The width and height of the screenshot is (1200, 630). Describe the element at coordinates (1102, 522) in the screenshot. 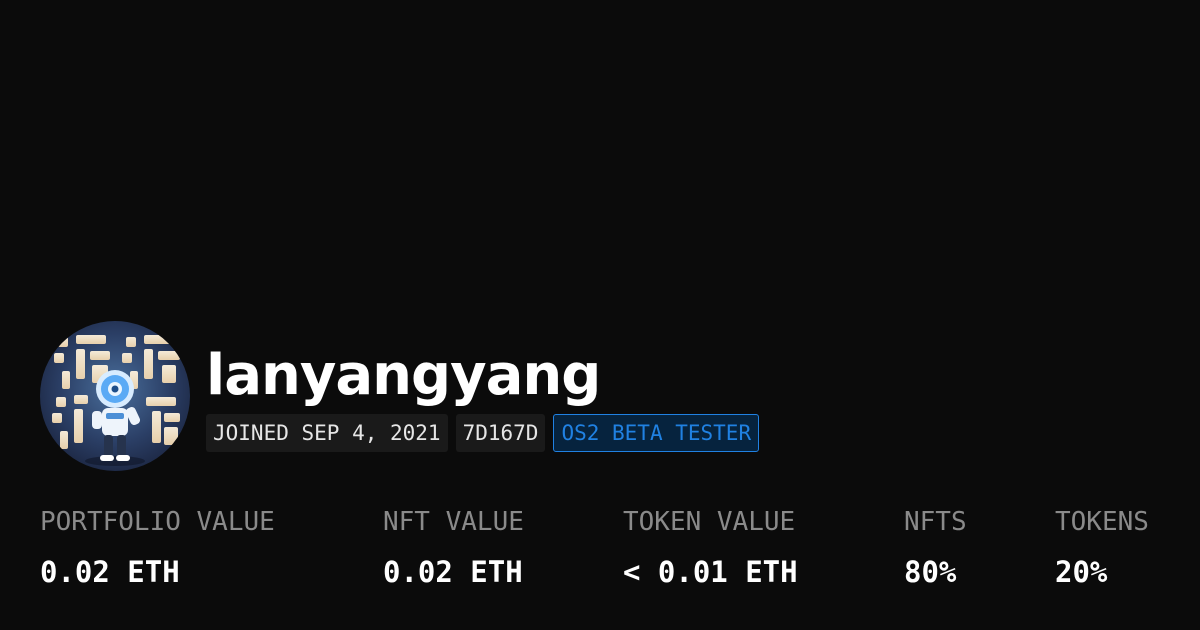

I see `stat-label: TOKENS` at that location.